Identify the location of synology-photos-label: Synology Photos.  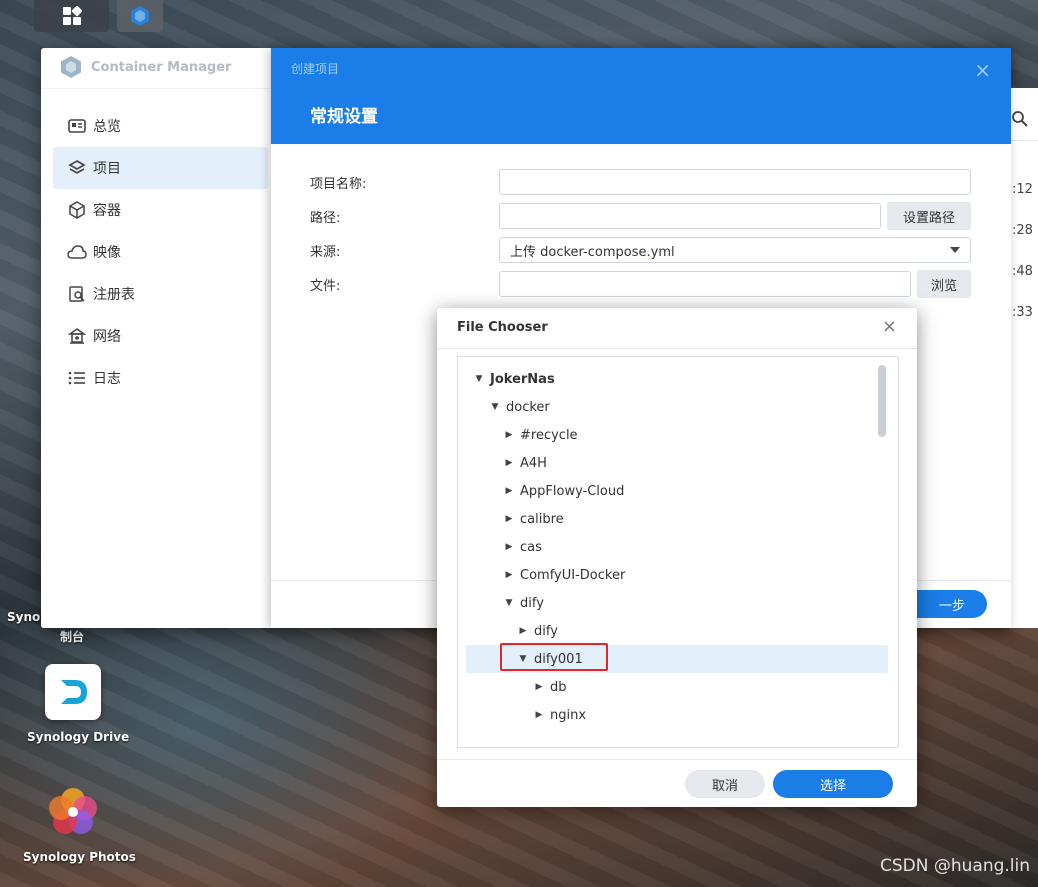
(79, 857).